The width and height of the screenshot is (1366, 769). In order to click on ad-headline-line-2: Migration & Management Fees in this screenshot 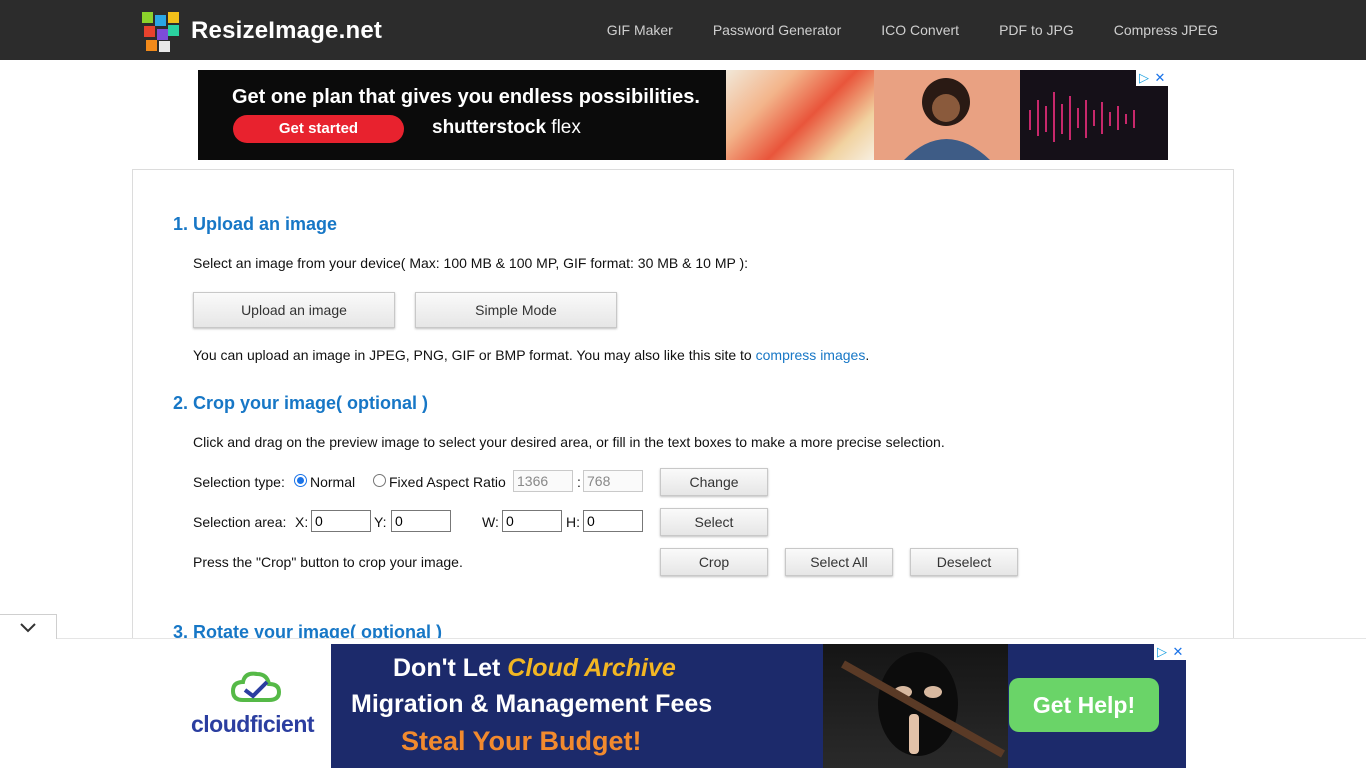, I will do `click(532, 704)`.